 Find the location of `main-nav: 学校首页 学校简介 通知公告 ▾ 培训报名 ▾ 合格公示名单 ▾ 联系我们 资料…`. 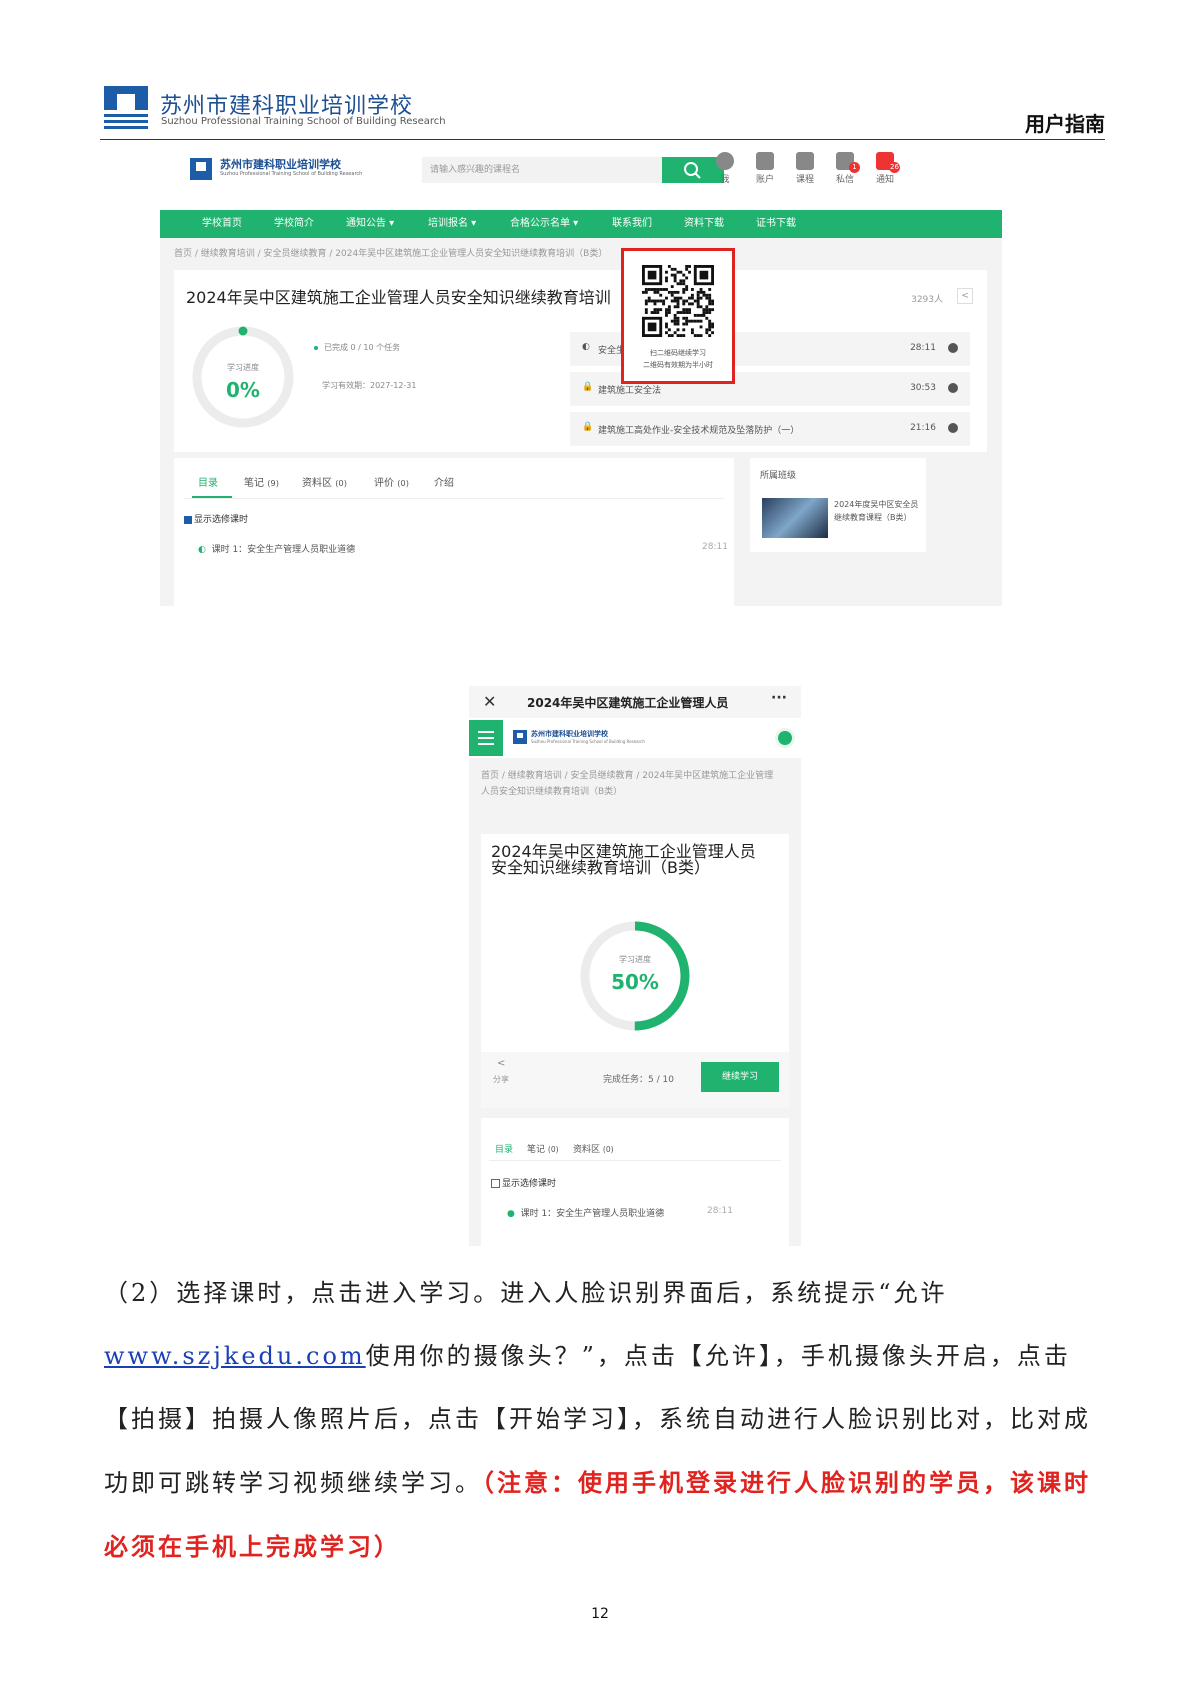

main-nav: 学校首页 学校简介 通知公告 ▾ 培训报名 ▾ 合格公示名单 ▾ 联系我们 资料… is located at coordinates (581, 224).